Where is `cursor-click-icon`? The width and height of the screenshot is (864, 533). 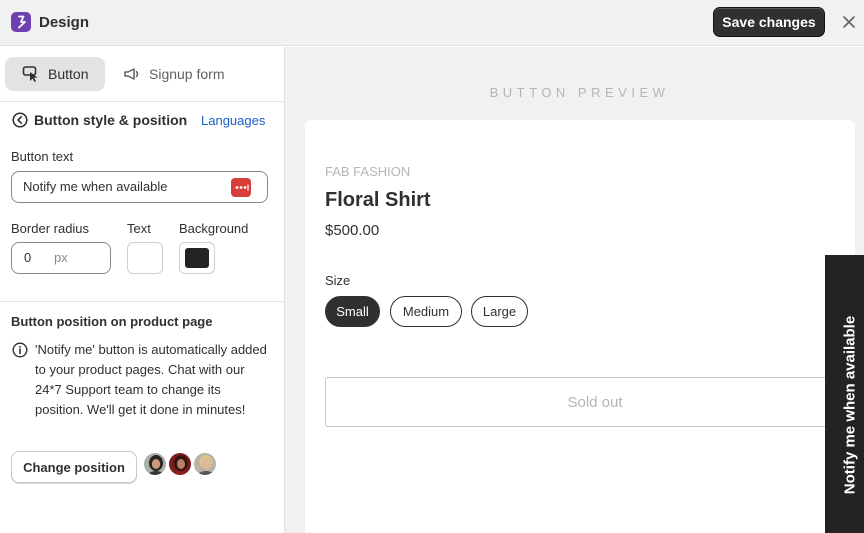
cursor-click-icon is located at coordinates (30, 74).